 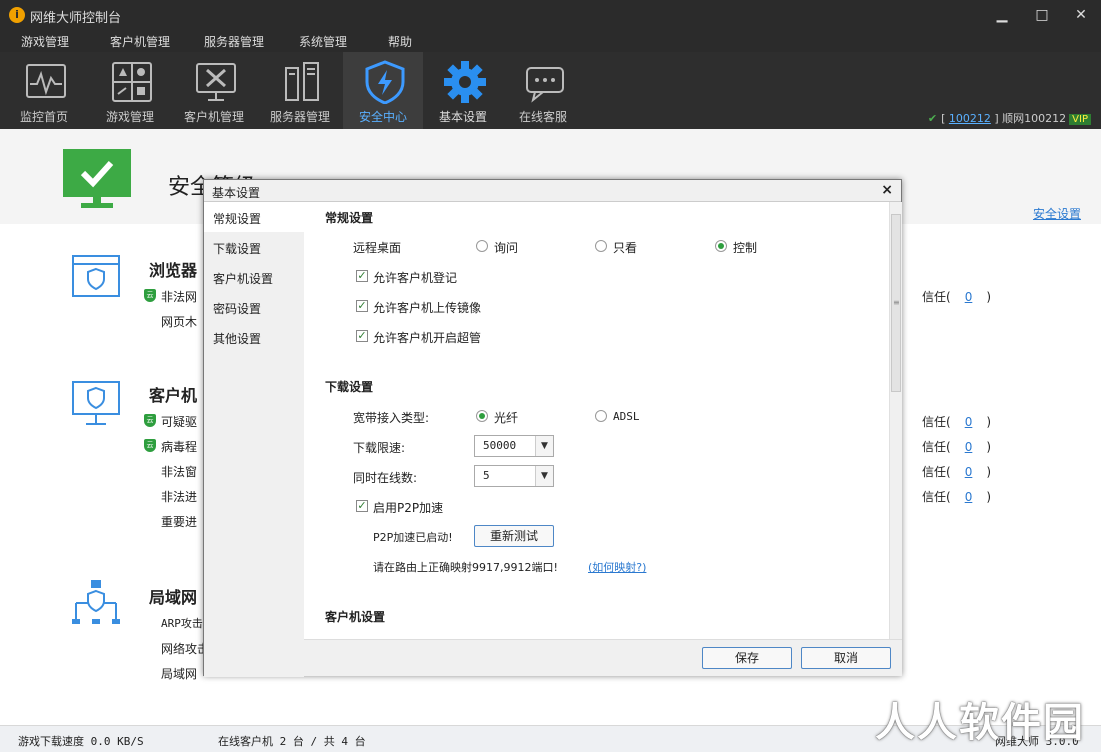 I want to click on close-icon: ✕, so click(x=1081, y=15).